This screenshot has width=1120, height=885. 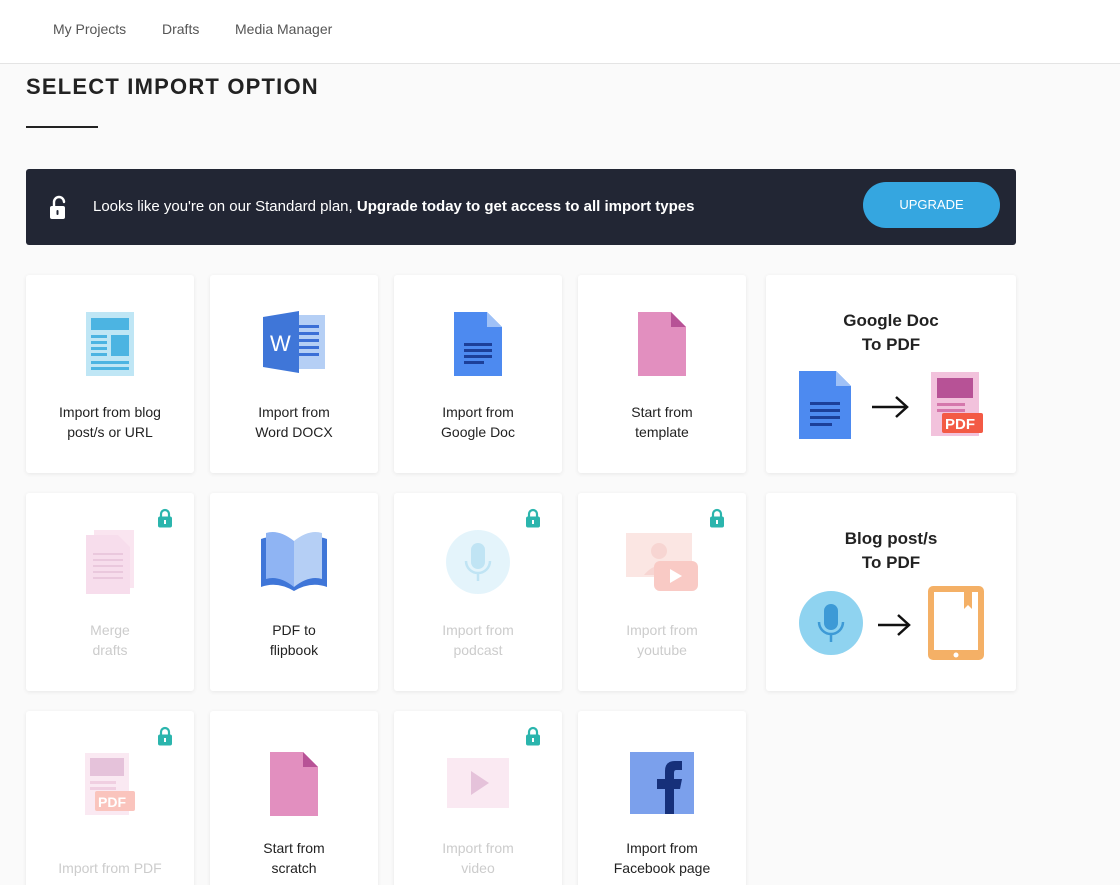 What do you see at coordinates (294, 592) in the screenshot?
I see `card-pdf-to-flipbook: PDF to flipbook` at bounding box center [294, 592].